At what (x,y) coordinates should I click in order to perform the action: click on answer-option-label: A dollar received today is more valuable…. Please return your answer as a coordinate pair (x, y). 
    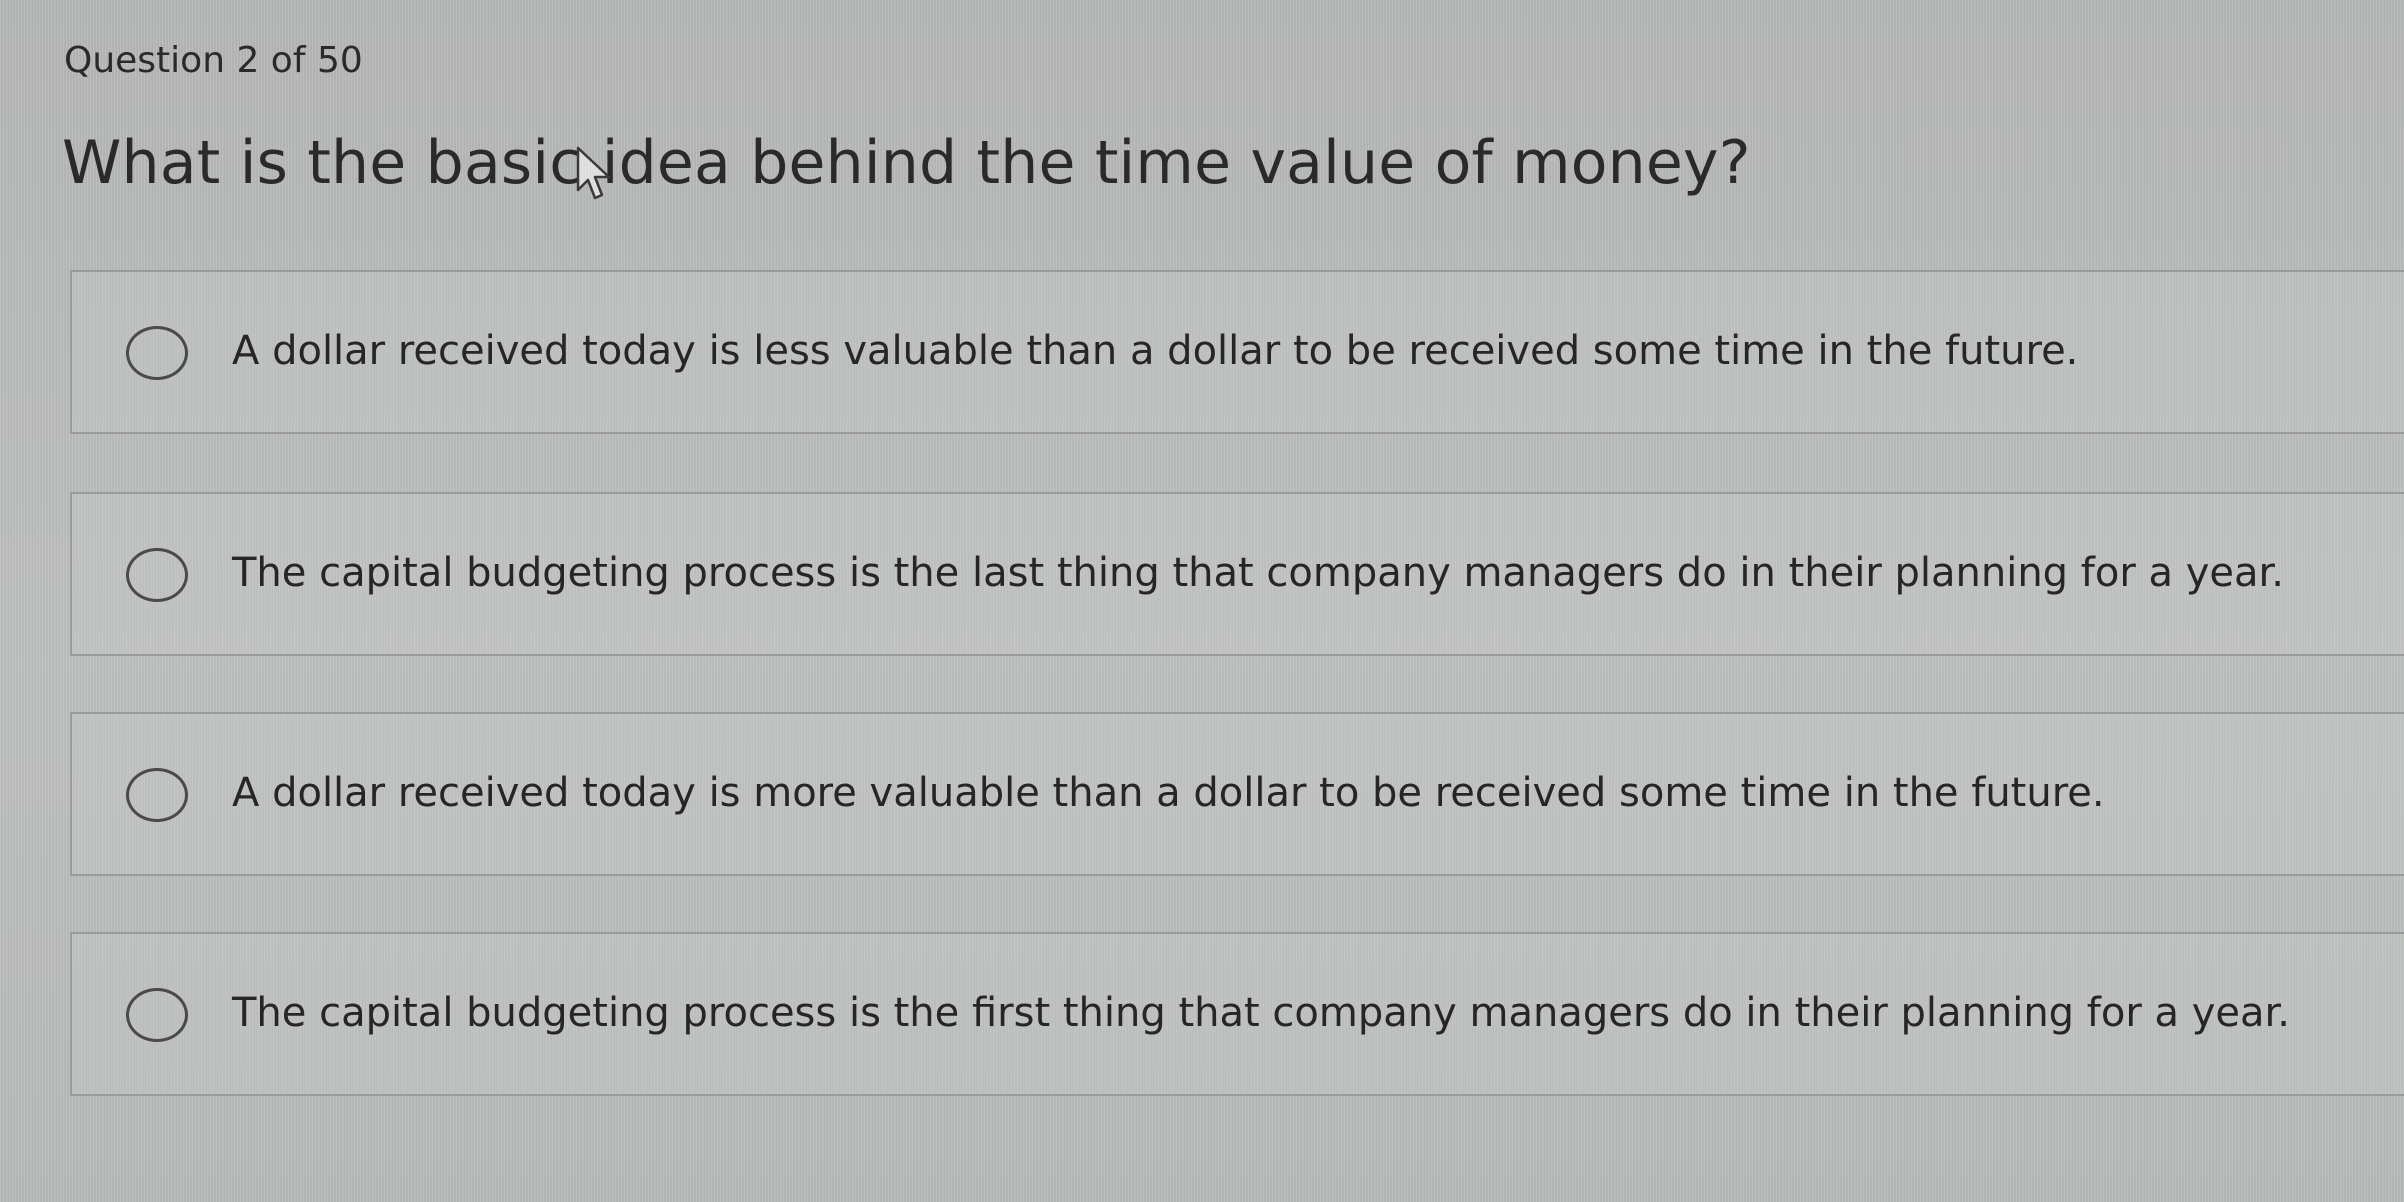
    Looking at the image, I should click on (1168, 793).